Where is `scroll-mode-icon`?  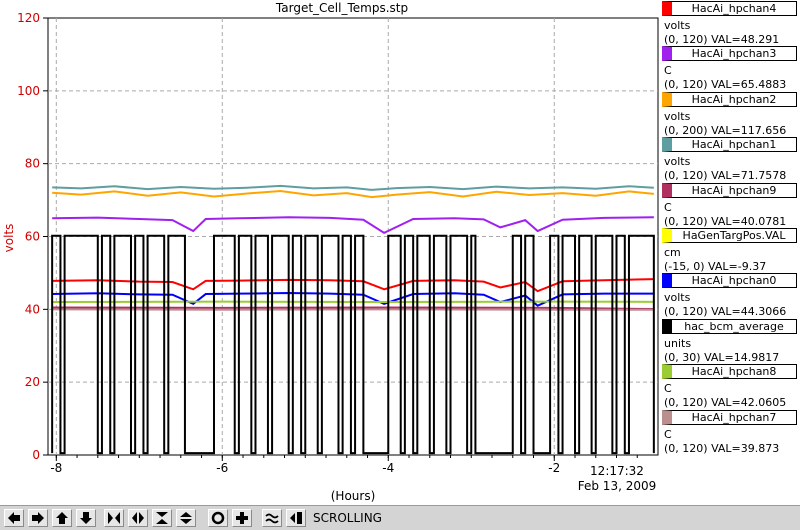 scroll-mode-icon is located at coordinates (296, 518).